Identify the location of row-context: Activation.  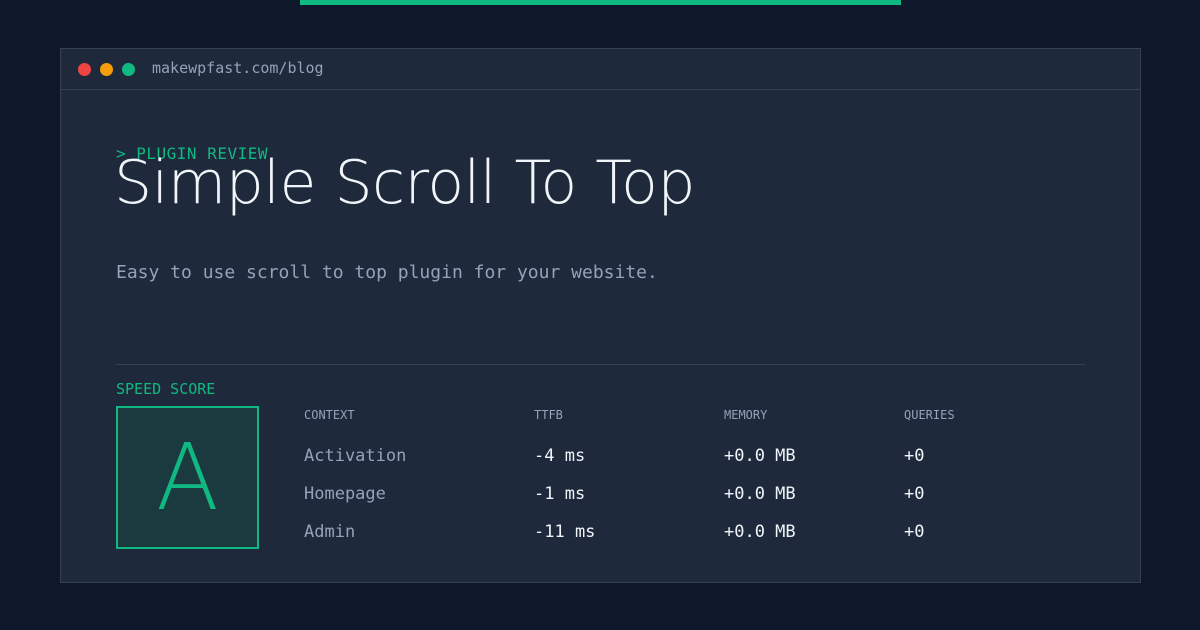
(355, 456).